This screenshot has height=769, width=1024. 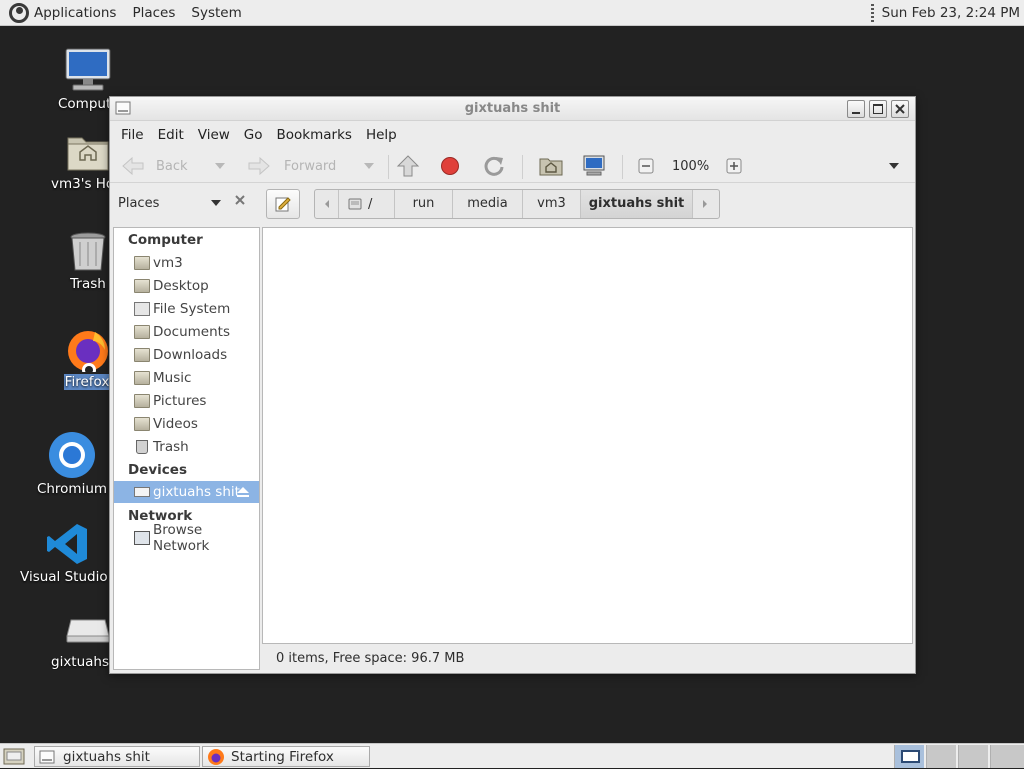 I want to click on stop-button, so click(x=450, y=166).